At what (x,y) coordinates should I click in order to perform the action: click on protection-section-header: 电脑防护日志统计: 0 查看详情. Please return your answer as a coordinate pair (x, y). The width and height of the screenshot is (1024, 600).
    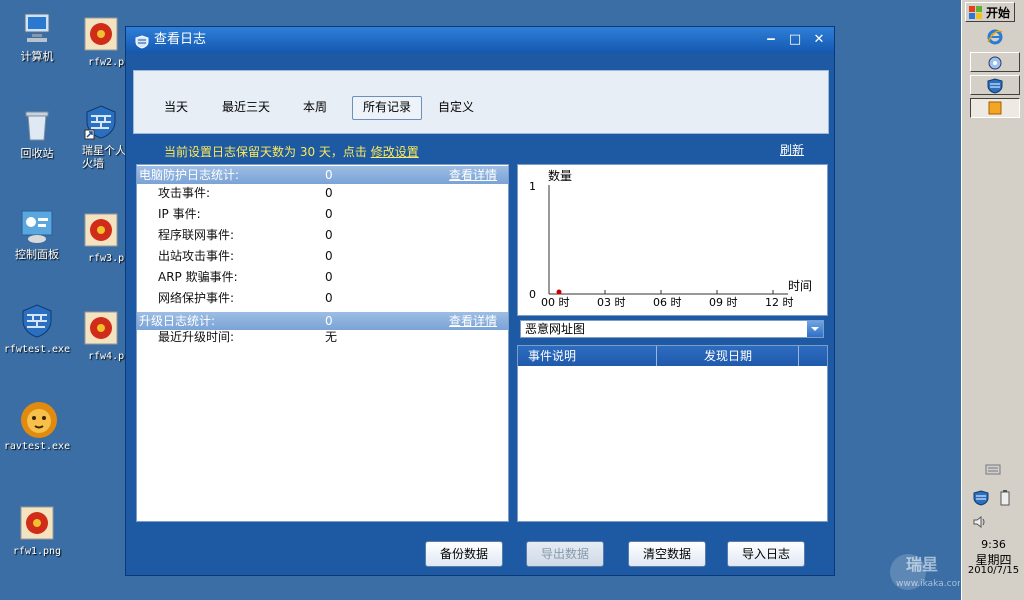
    Looking at the image, I should click on (322, 175).